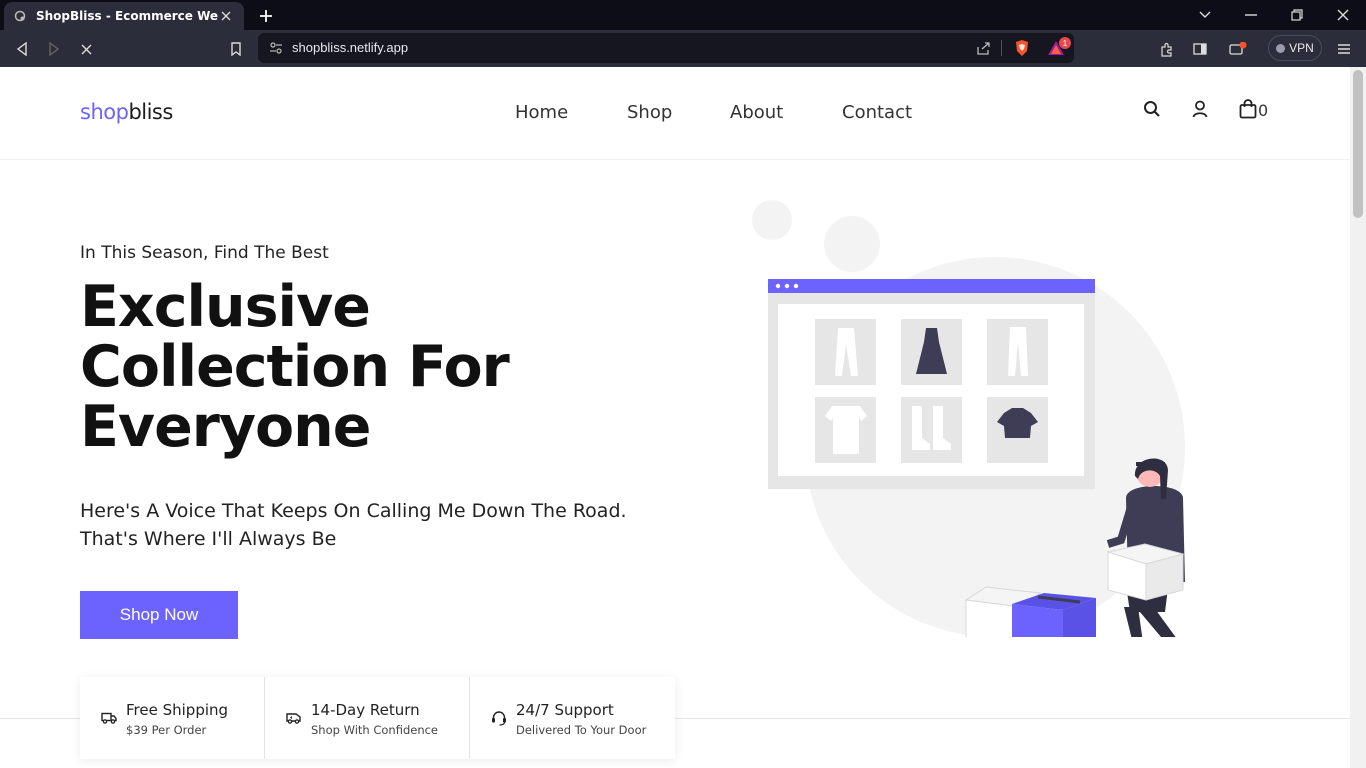 This screenshot has width=1366, height=768. What do you see at coordinates (541, 112) in the screenshot?
I see `nav-home: Home` at bounding box center [541, 112].